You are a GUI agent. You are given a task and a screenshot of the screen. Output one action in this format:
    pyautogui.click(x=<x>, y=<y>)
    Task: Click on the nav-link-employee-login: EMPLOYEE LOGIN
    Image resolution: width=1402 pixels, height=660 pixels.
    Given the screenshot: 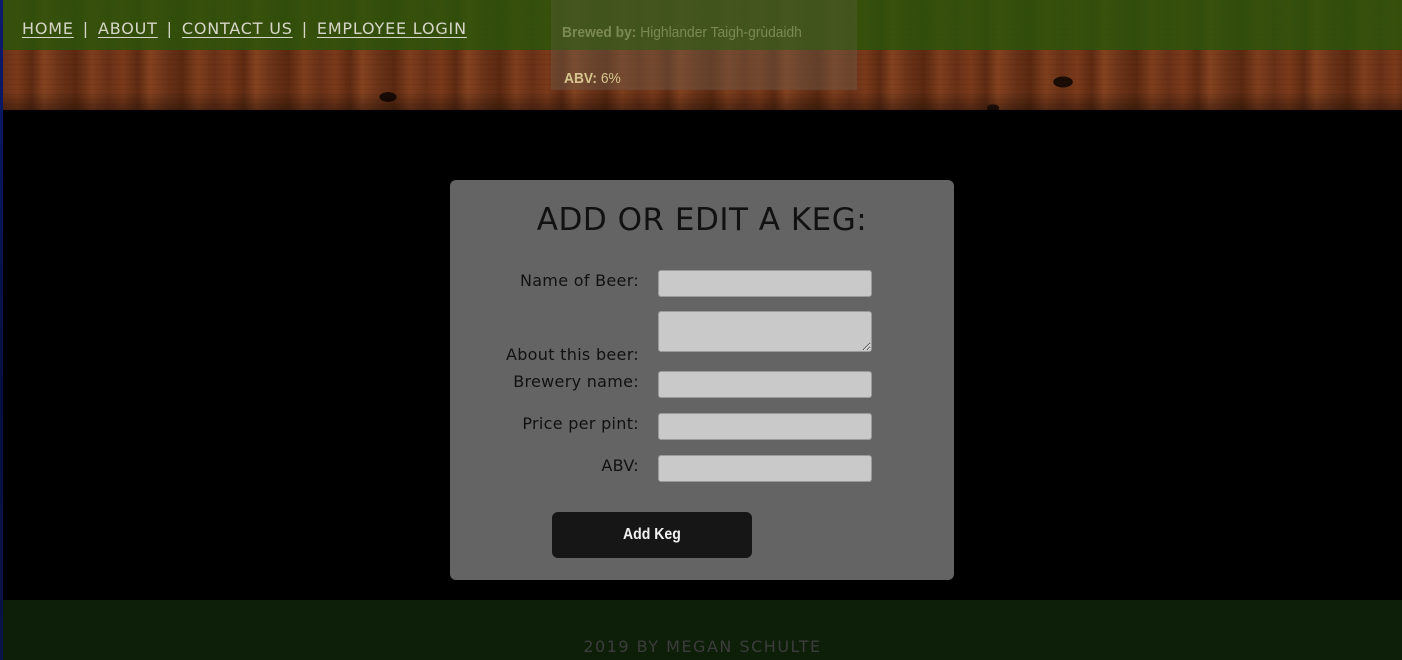 What is the action you would take?
    pyautogui.click(x=392, y=28)
    